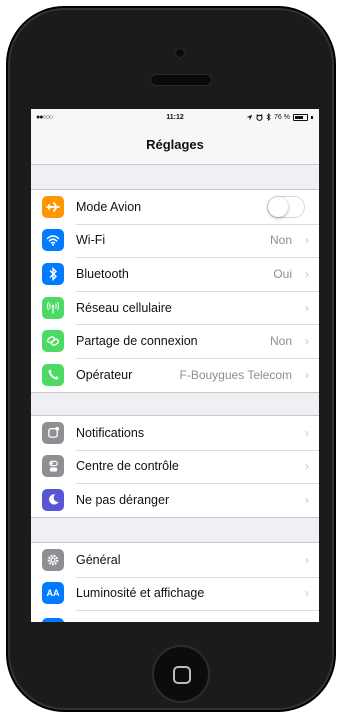  I want to click on settings-row-hotspot: Partage de connexion Non ›, so click(175, 341).